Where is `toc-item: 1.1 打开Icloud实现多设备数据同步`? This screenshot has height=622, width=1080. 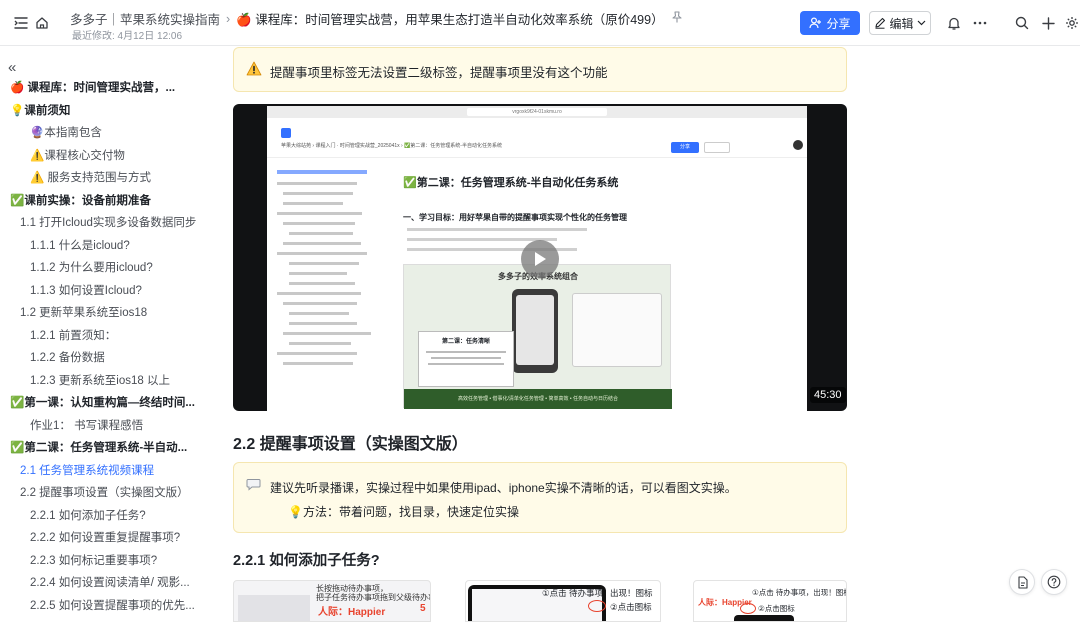
toc-item: 1.1 打开Icloud实现多设备数据同步 is located at coordinates (109, 223).